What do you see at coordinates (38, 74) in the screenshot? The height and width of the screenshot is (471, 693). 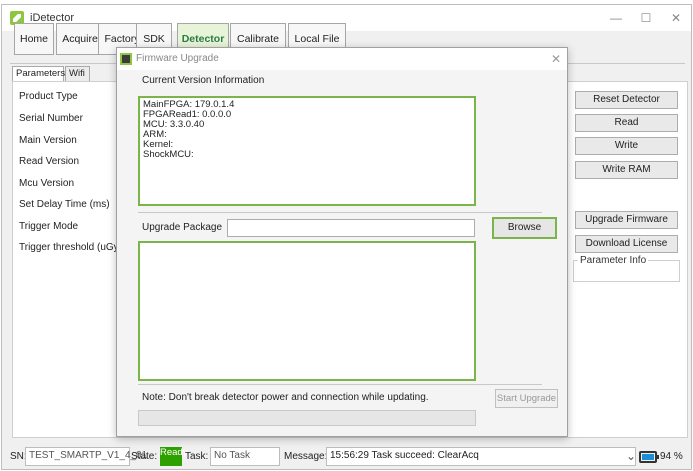 I see `tab-parameters: Parameters` at bounding box center [38, 74].